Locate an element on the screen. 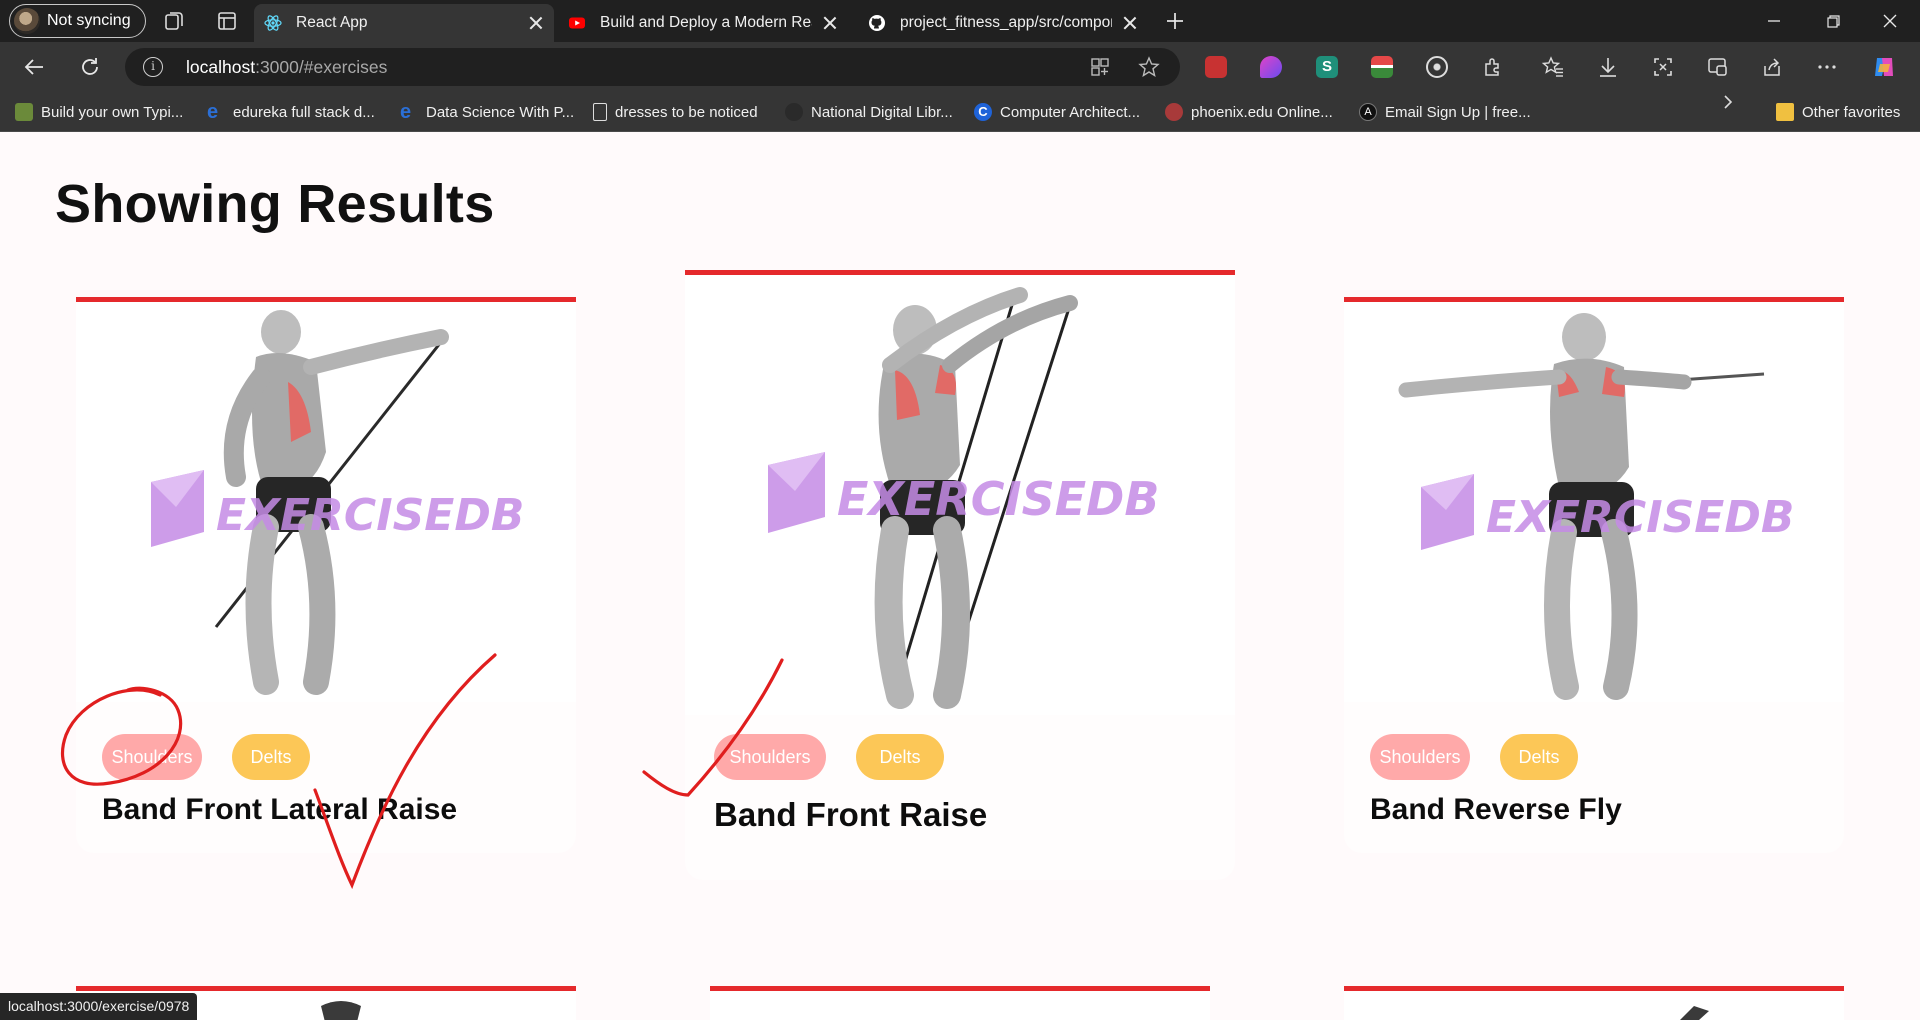 This screenshot has width=1920, height=1020. tab-github: project_fitness_app/src/componen is located at coordinates (1003, 23).